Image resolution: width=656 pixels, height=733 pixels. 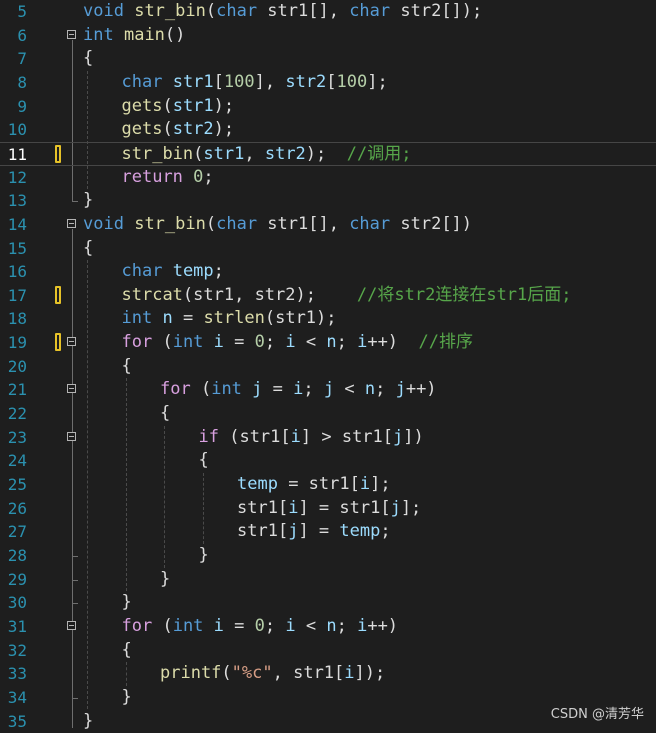 I want to click on code-line: 17 strcat(str1, str2); //将str2连接在str1后面;, so click(x=328, y=296).